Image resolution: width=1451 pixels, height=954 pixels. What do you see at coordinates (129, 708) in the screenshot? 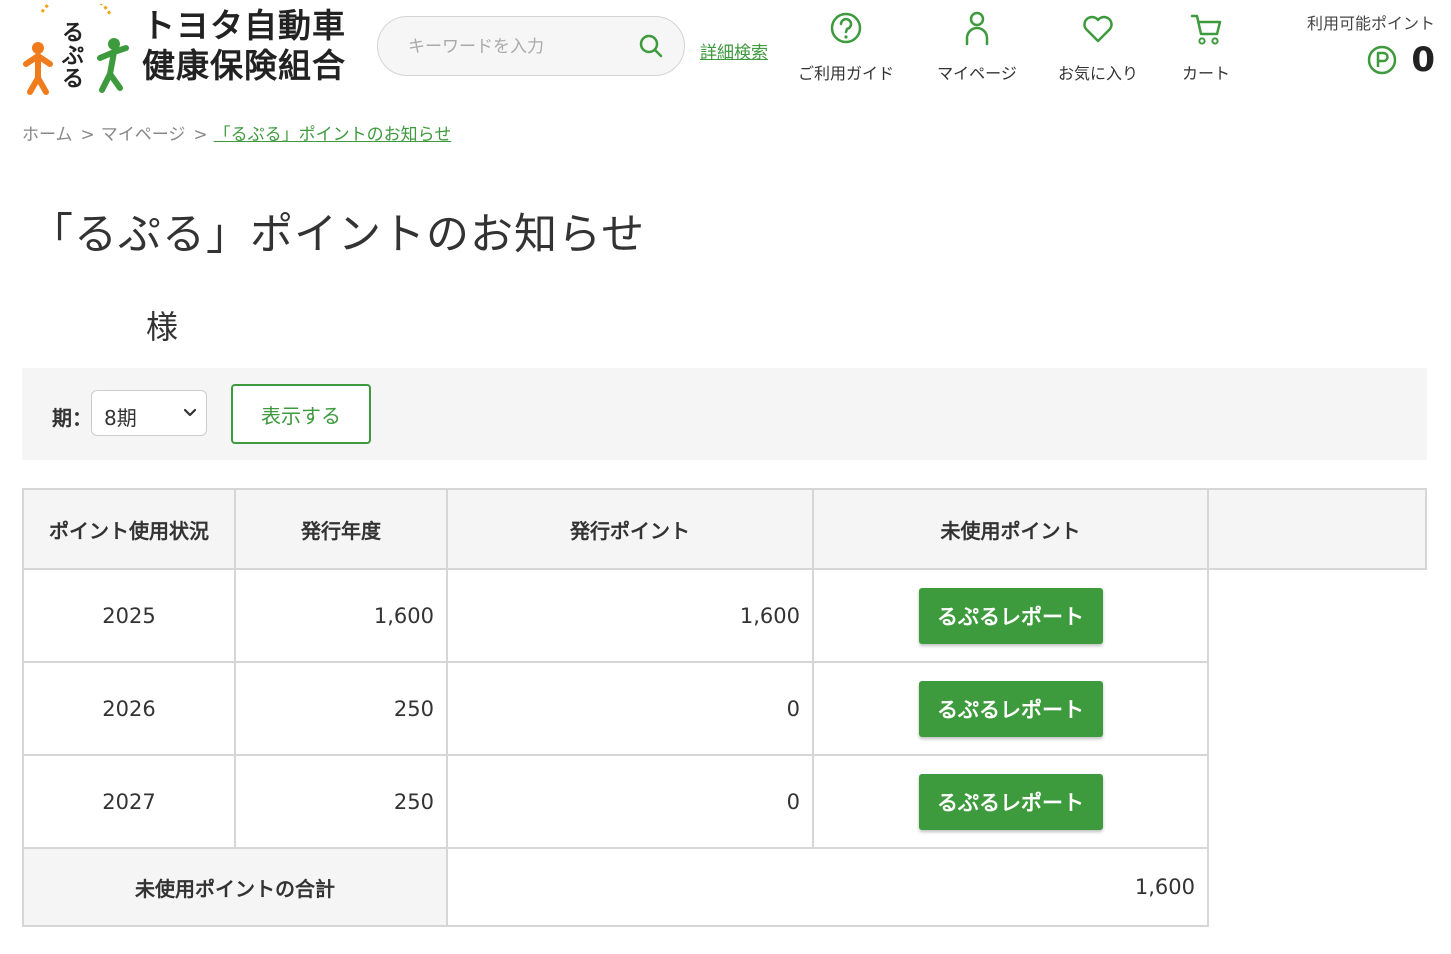
I see `cell-year: 2026` at bounding box center [129, 708].